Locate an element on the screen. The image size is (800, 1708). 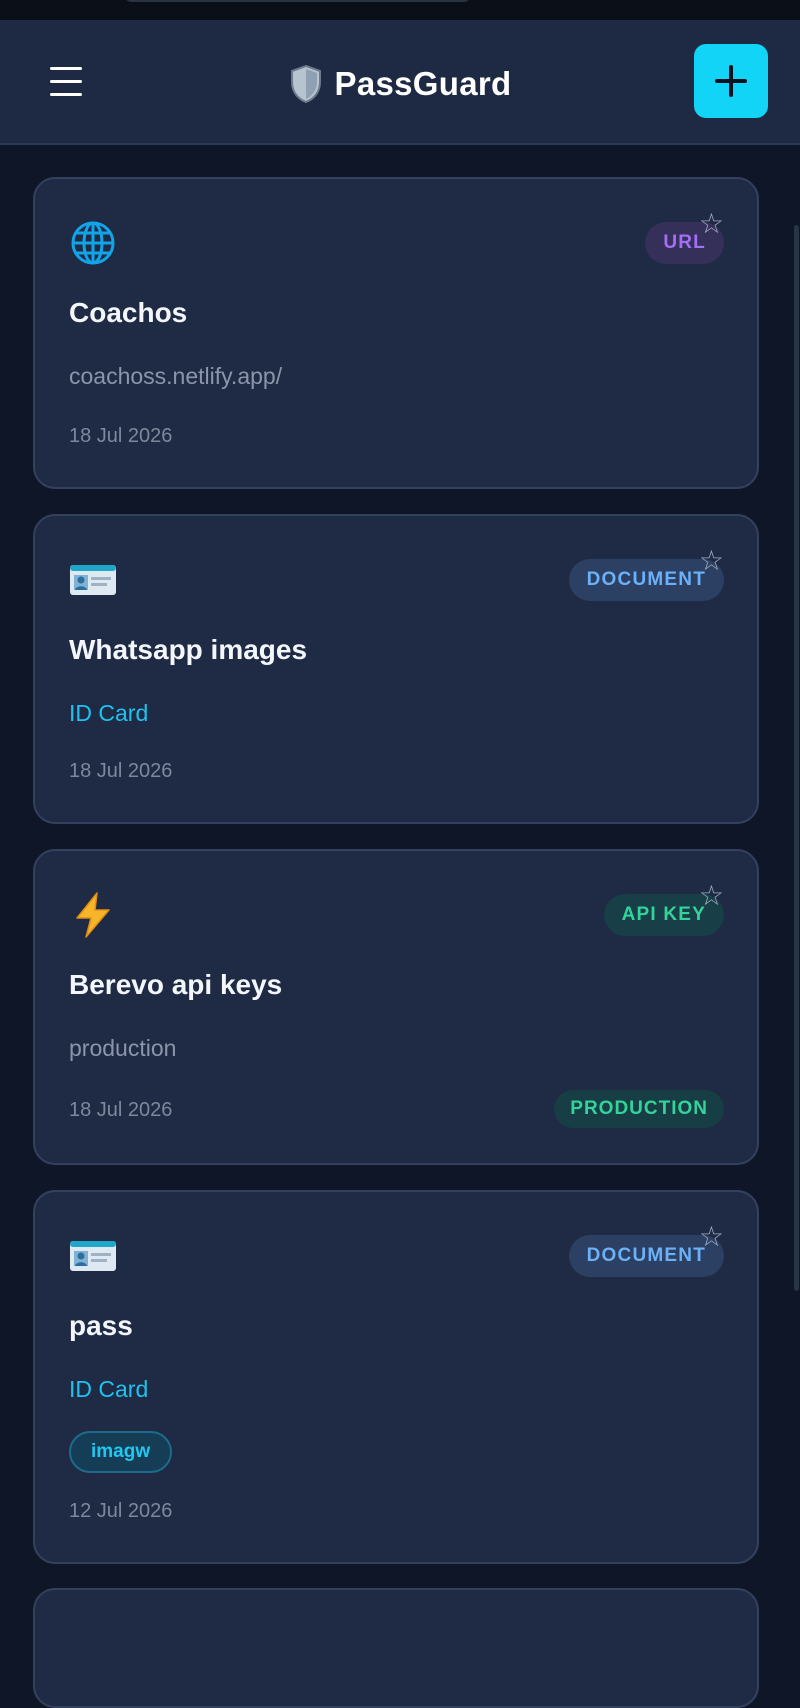
item-title: pass is located at coordinates (101, 1325).